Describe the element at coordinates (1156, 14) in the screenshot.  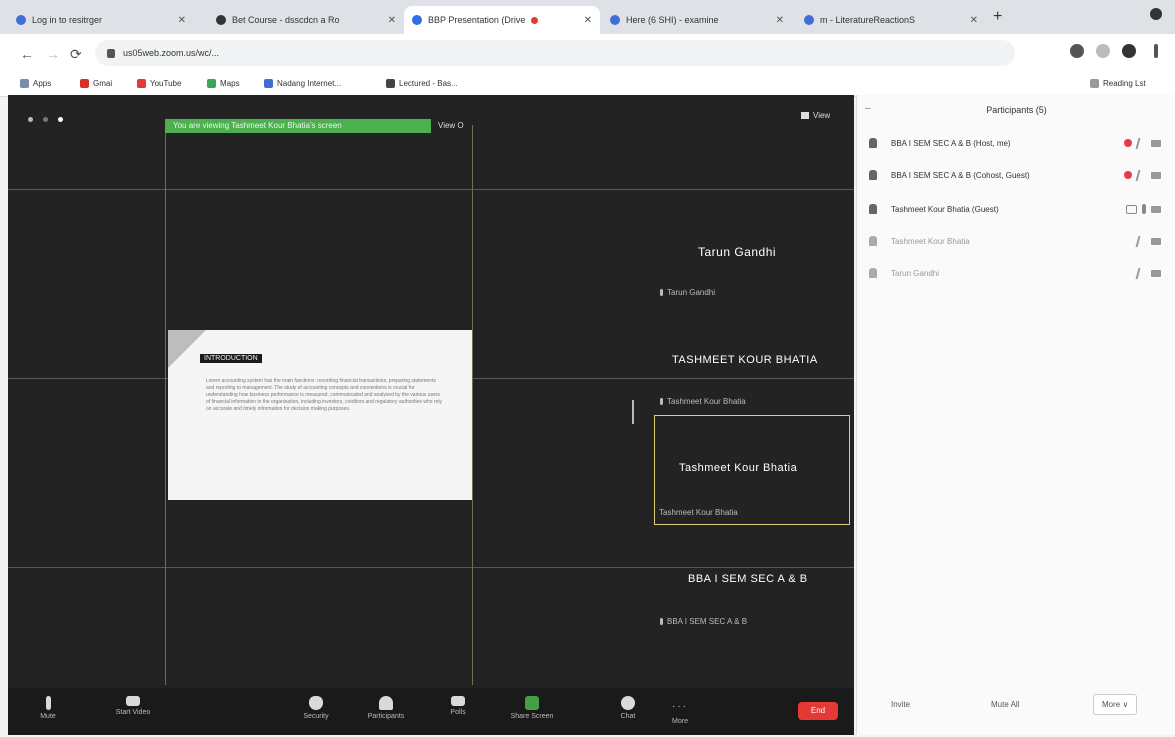
I see `profile-icon` at that location.